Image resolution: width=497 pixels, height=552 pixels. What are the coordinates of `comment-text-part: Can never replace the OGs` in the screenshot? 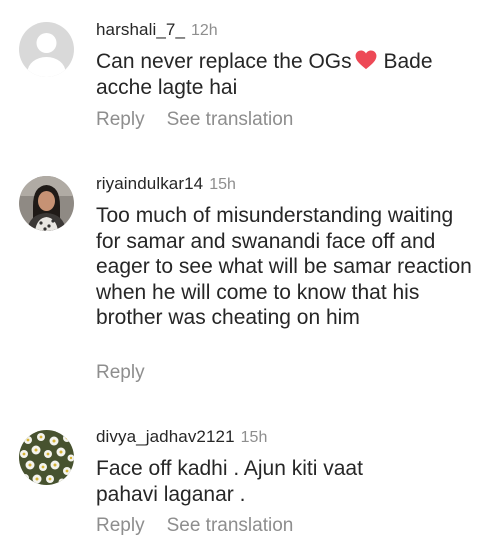 It's located at (224, 61).